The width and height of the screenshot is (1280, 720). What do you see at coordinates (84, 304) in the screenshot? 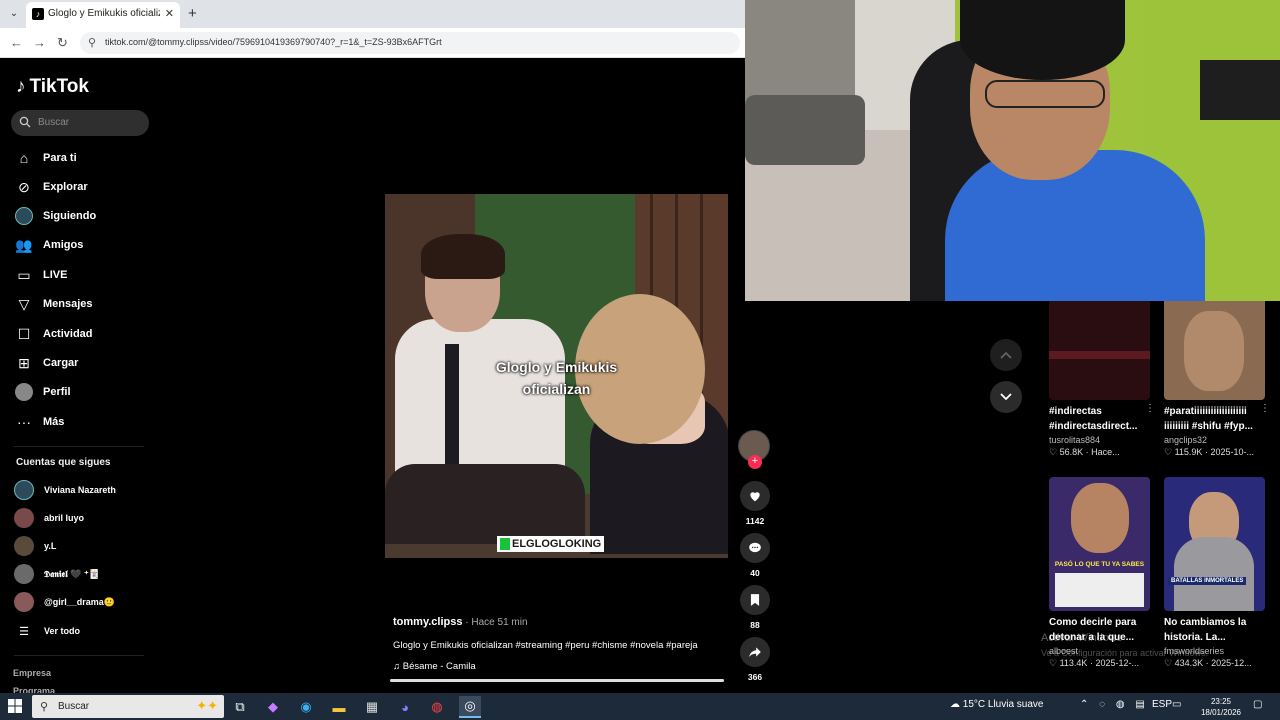
I see `nav-mensajes: ▽ Mensajes` at bounding box center [84, 304].